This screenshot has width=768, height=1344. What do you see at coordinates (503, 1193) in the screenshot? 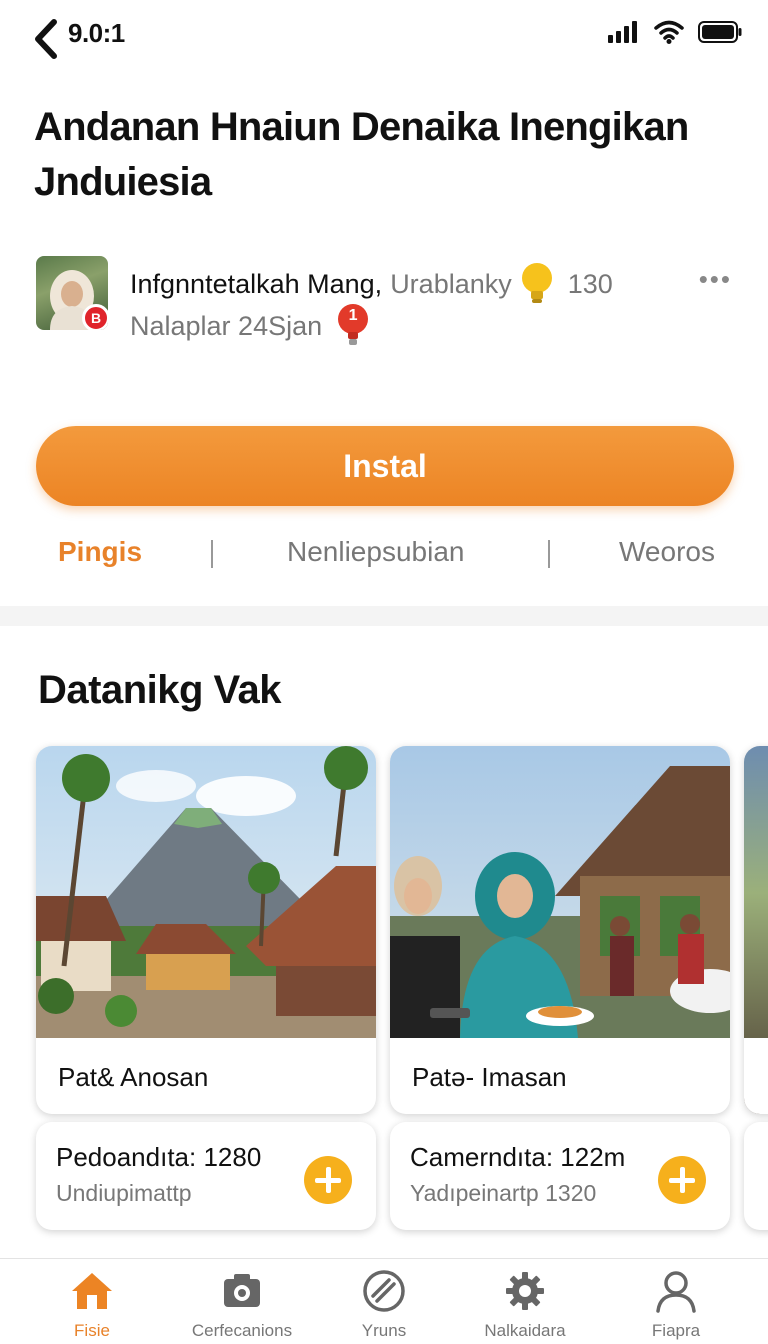
I see `info-subtitle: Yadıpeinartp 1320` at bounding box center [503, 1193].